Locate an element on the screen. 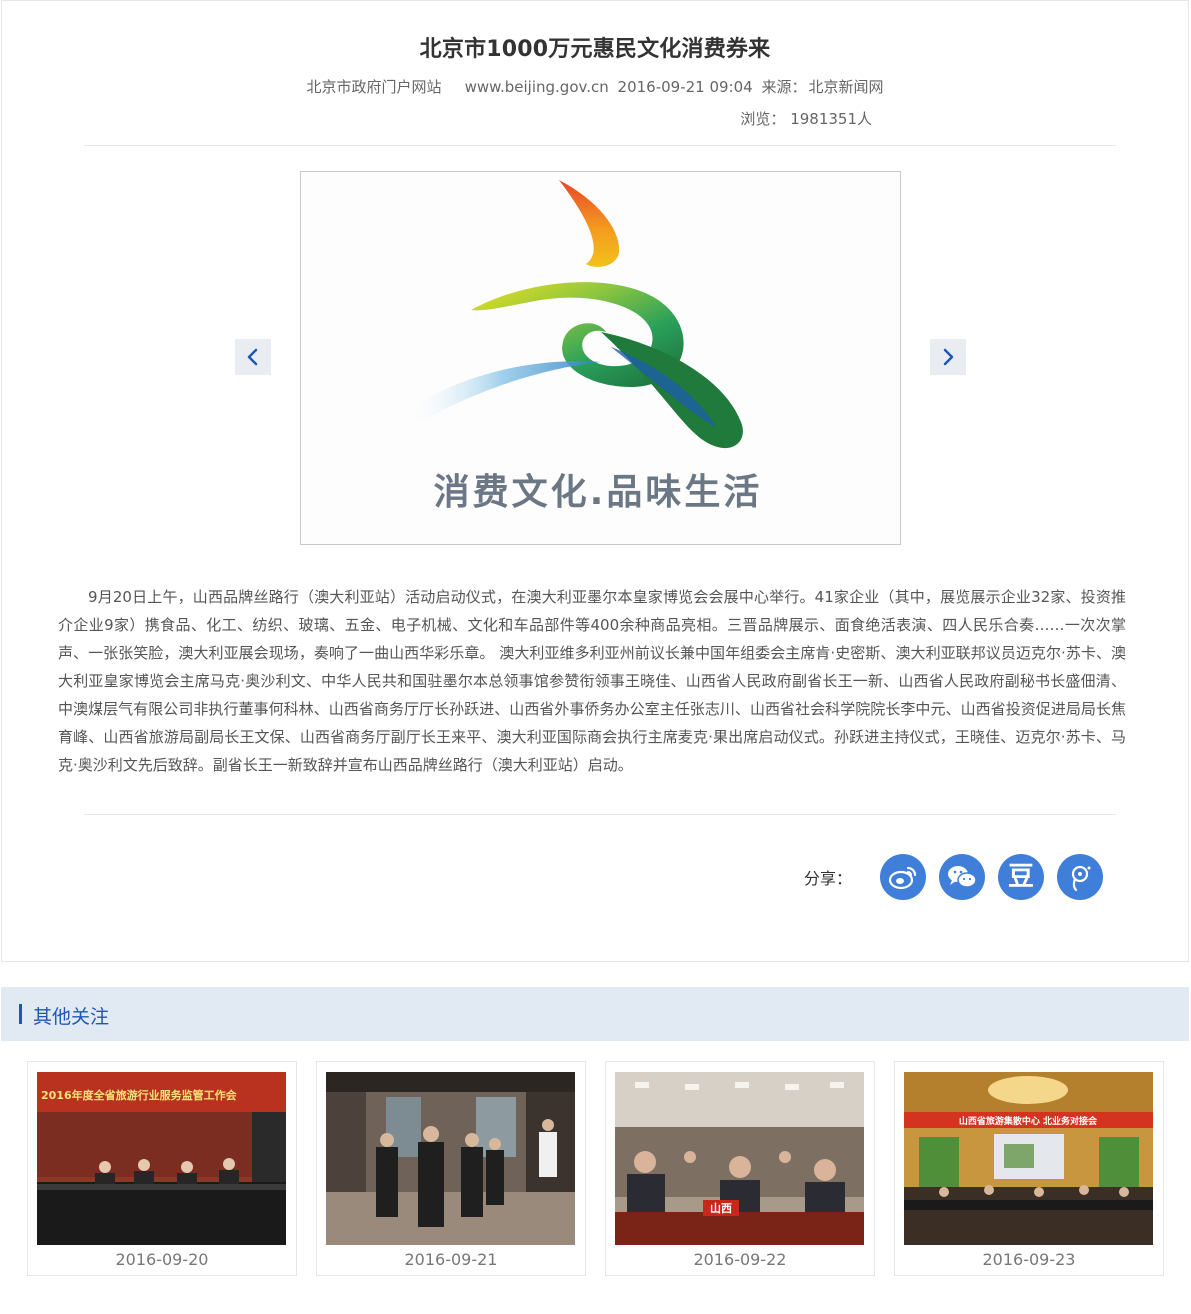 The height and width of the screenshot is (1314, 1191). divider-bottom is located at coordinates (600, 814).